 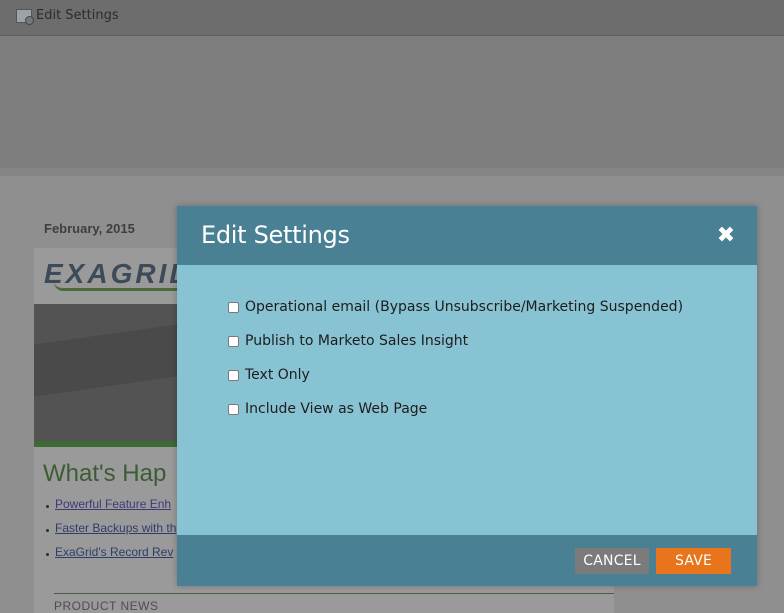 What do you see at coordinates (106, 606) in the screenshot?
I see `section-label: PRODUCT NEWS` at bounding box center [106, 606].